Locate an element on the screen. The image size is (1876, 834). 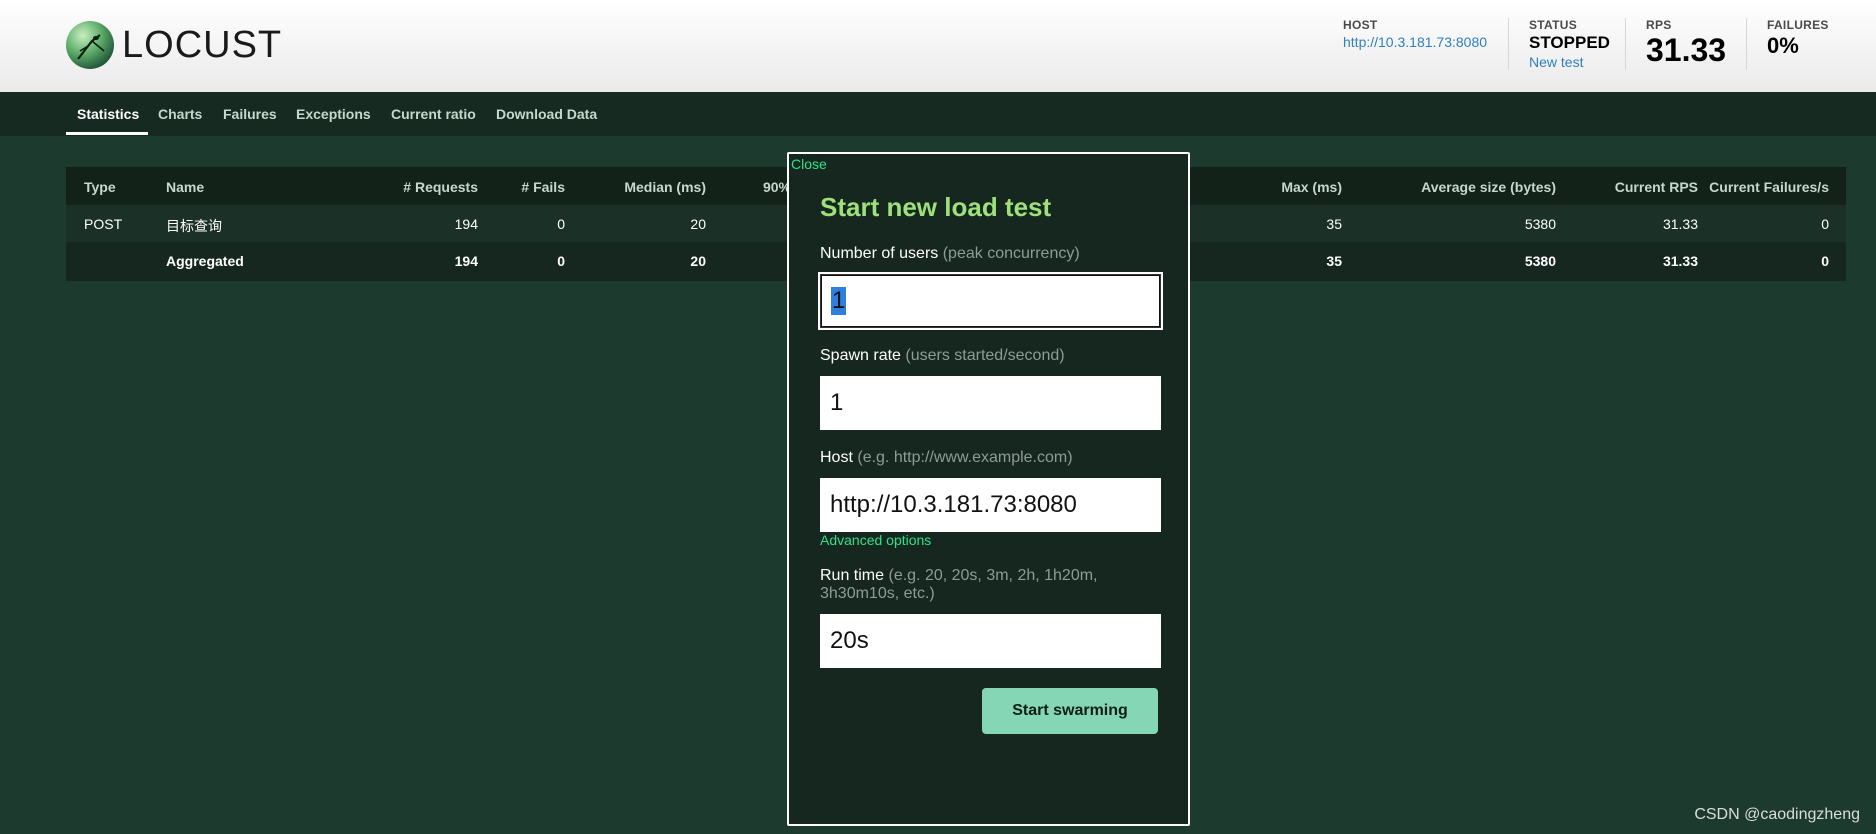
status-value: STOPPED is located at coordinates (1569, 42).